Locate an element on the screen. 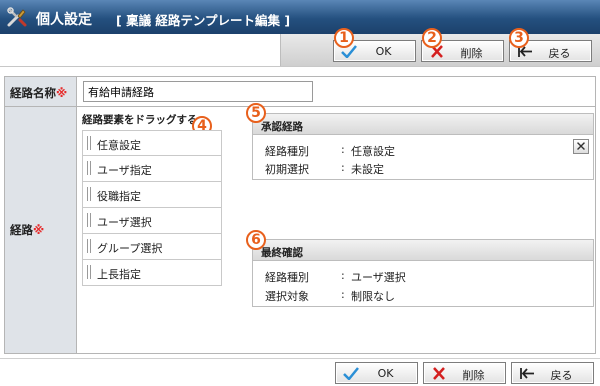 The width and height of the screenshot is (600, 386). ok-button-label: OK is located at coordinates (385, 373).